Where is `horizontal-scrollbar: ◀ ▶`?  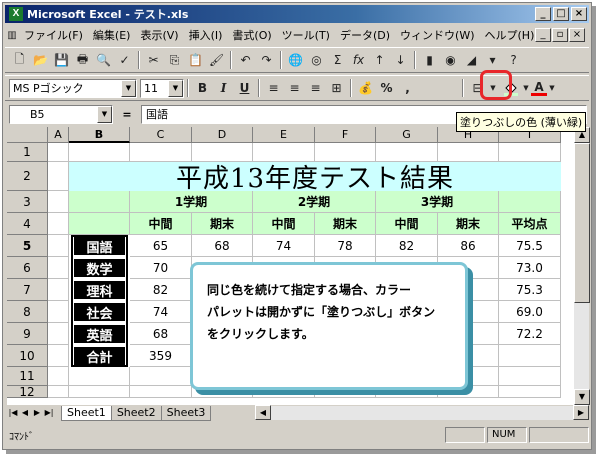
horizontal-scrollbar: ◀ ▶ is located at coordinates (422, 412).